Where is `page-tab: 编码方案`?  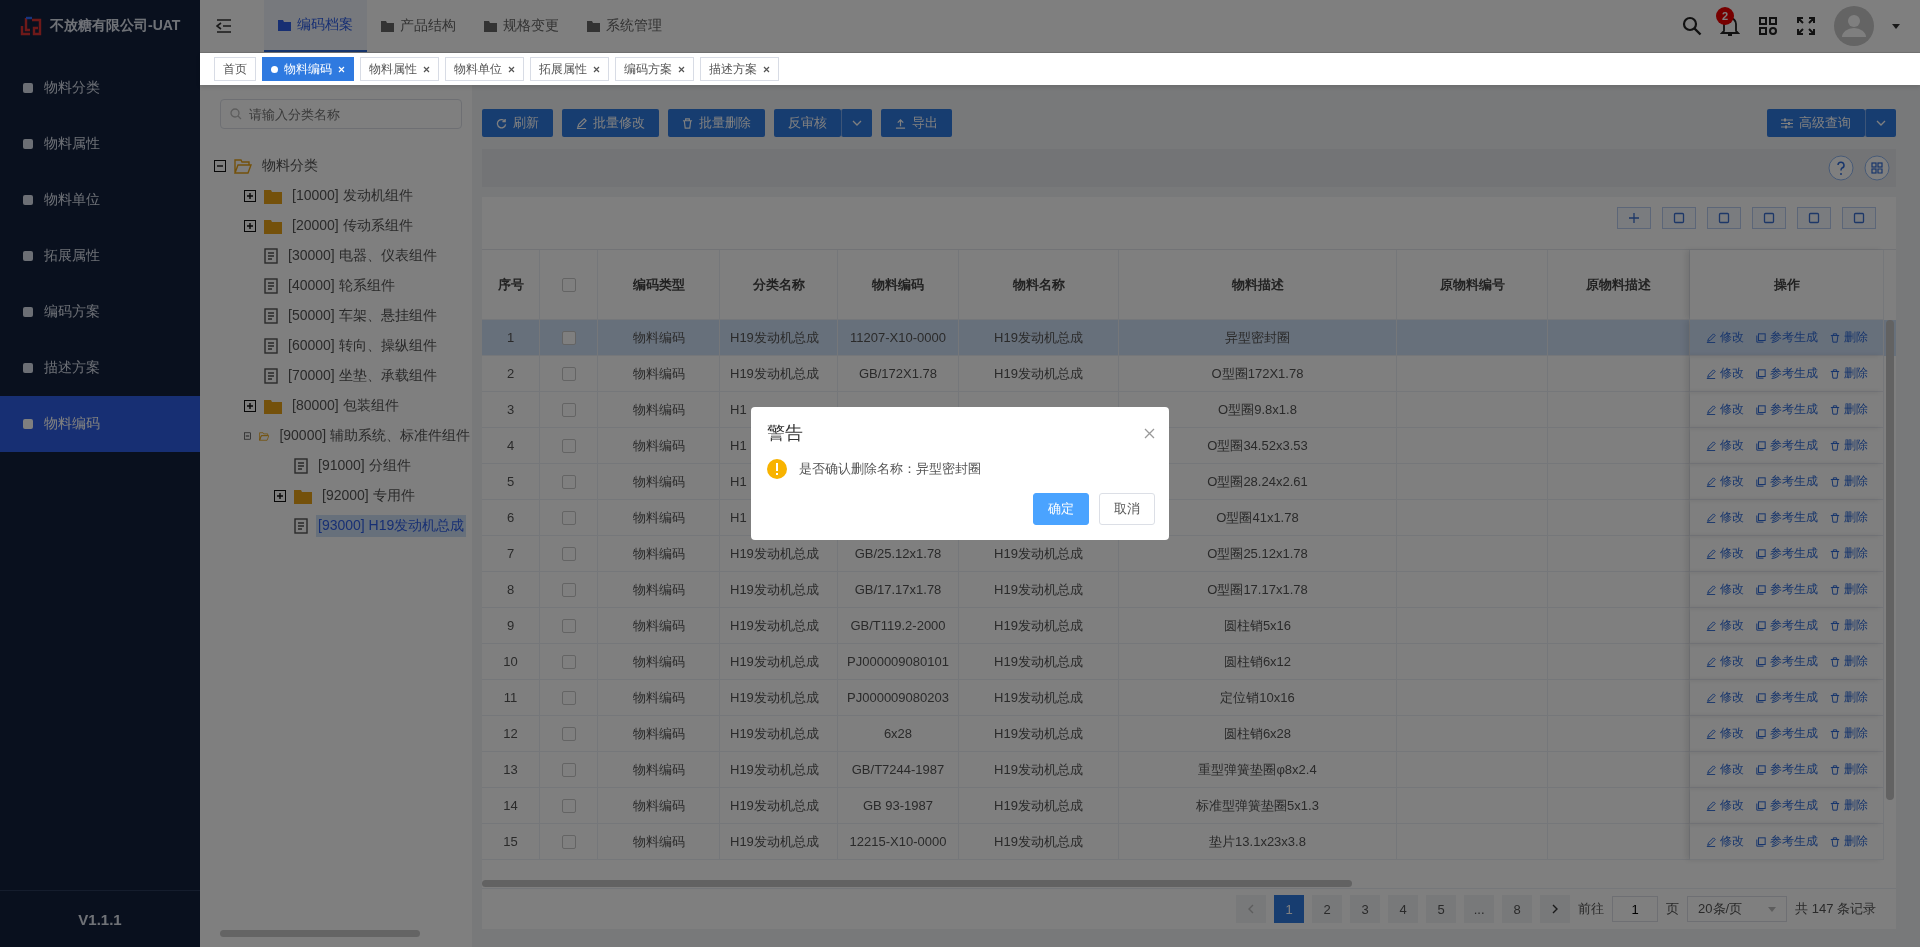
page-tab: 编码方案 is located at coordinates (654, 69).